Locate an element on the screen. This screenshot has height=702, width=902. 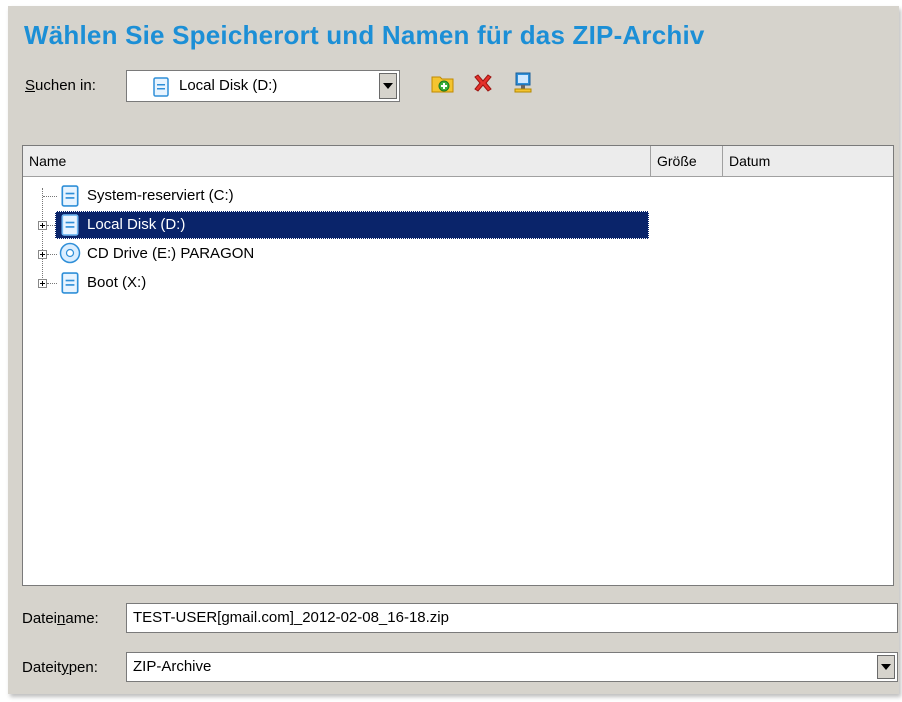
new-folder-icon is located at coordinates (443, 85).